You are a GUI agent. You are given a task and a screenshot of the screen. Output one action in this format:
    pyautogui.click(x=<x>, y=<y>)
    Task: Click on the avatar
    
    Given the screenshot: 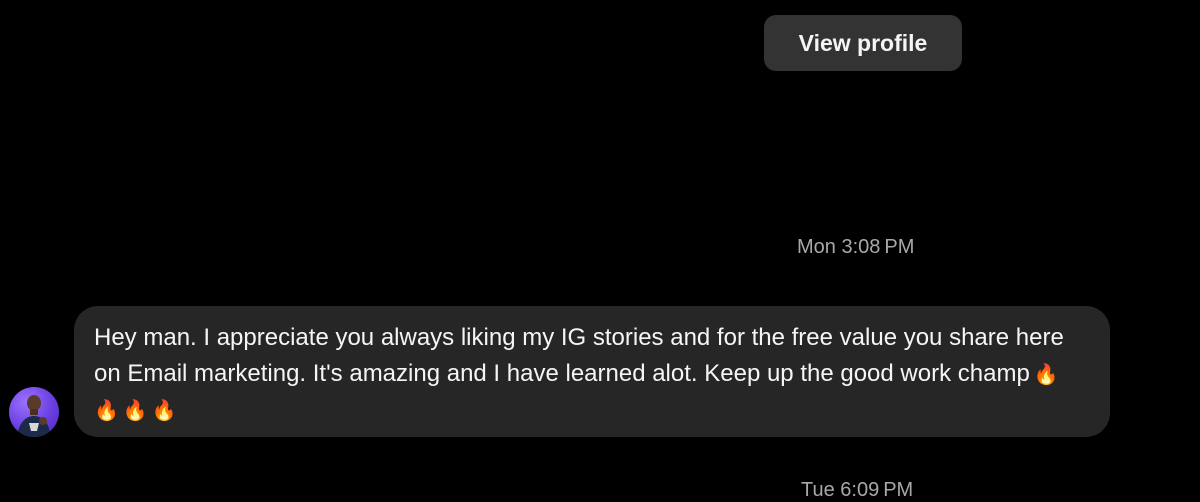 What is the action you would take?
    pyautogui.click(x=34, y=412)
    